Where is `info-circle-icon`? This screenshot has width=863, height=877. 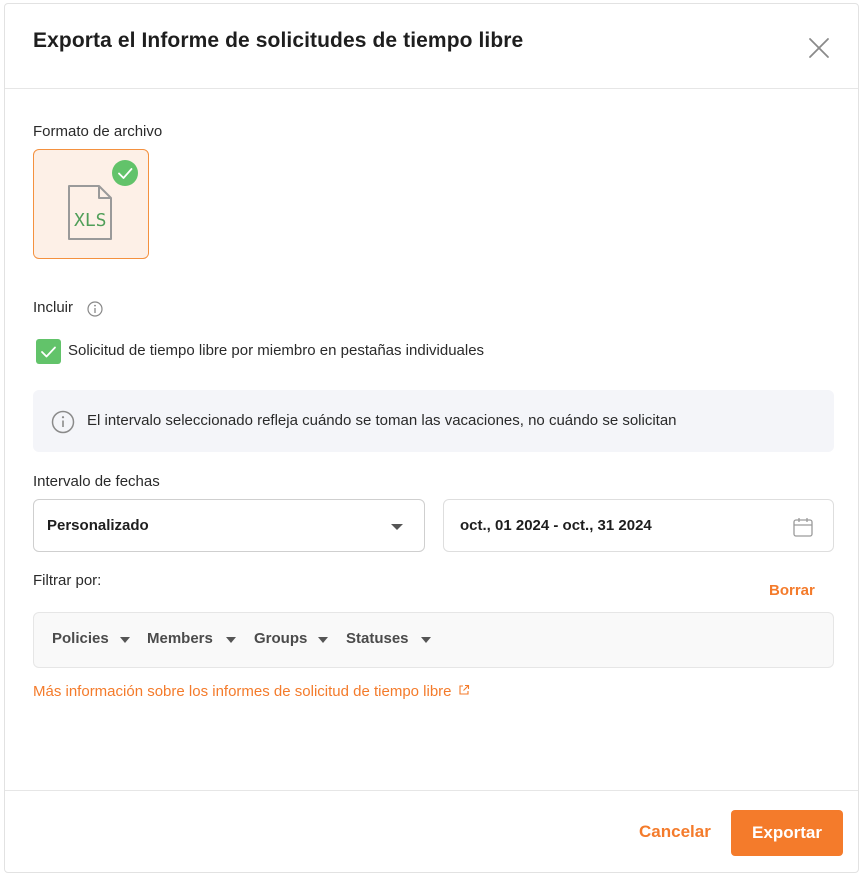 info-circle-icon is located at coordinates (63, 422).